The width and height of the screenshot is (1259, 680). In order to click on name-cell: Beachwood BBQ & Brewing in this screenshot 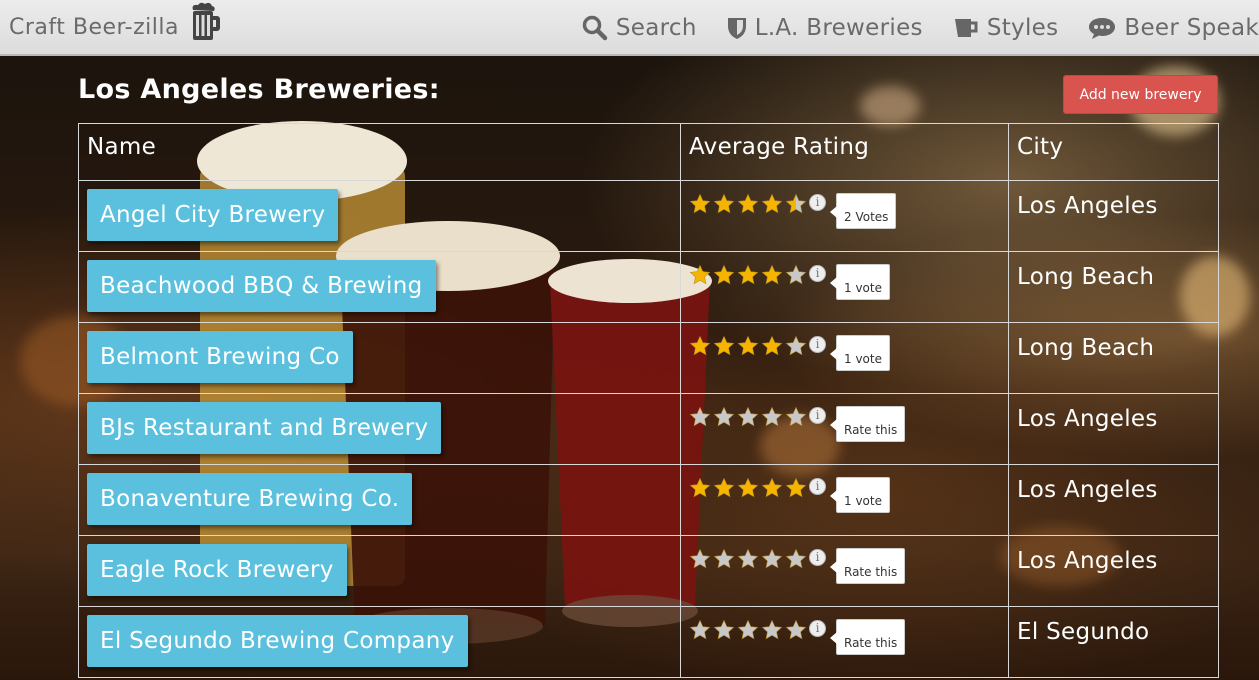, I will do `click(379, 287)`.